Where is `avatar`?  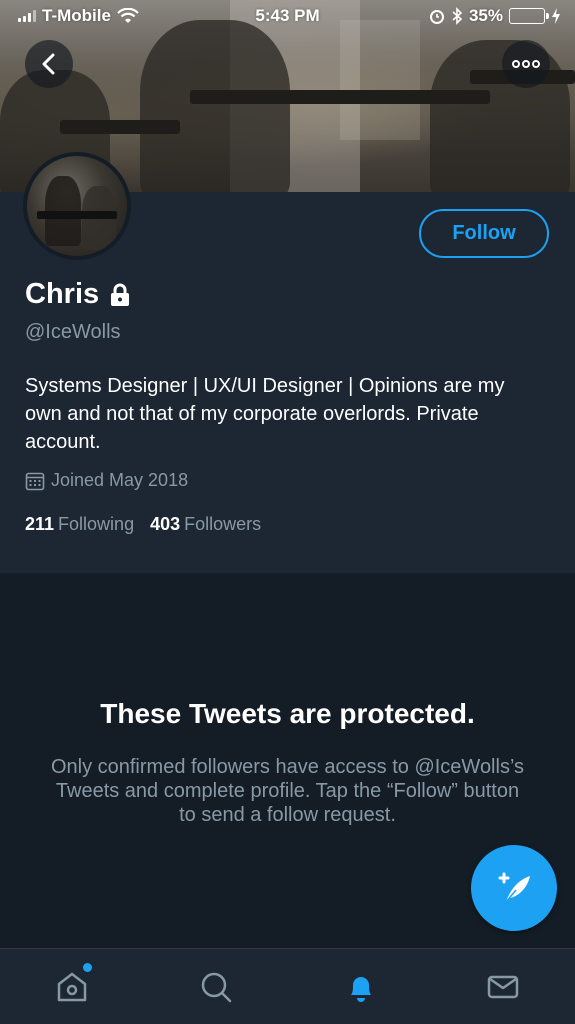
avatar is located at coordinates (77, 206).